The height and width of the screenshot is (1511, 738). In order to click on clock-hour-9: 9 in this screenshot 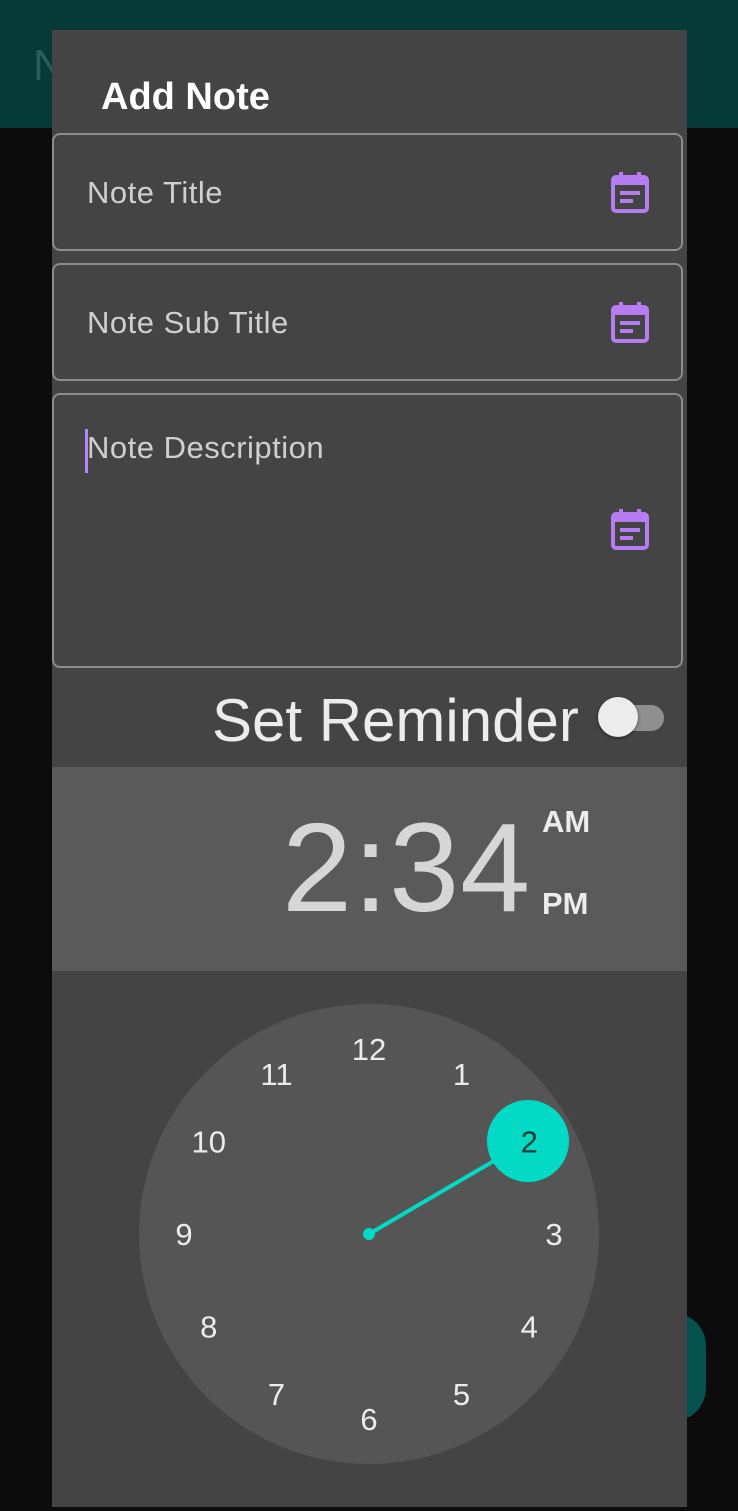, I will do `click(183, 1234)`.